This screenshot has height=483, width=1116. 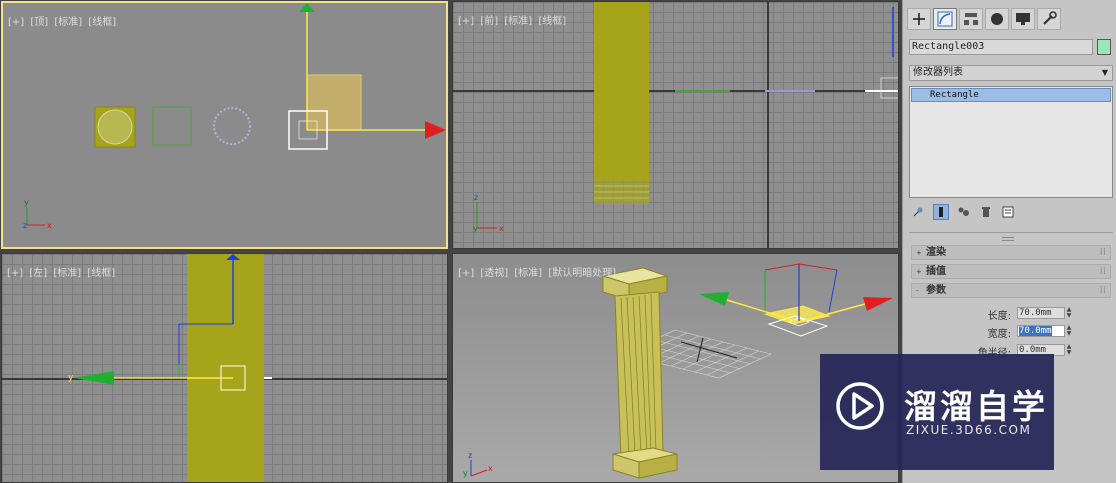 I want to click on param-width: 宽度: 70.0mm ▲ ▼, so click(x=1030, y=332).